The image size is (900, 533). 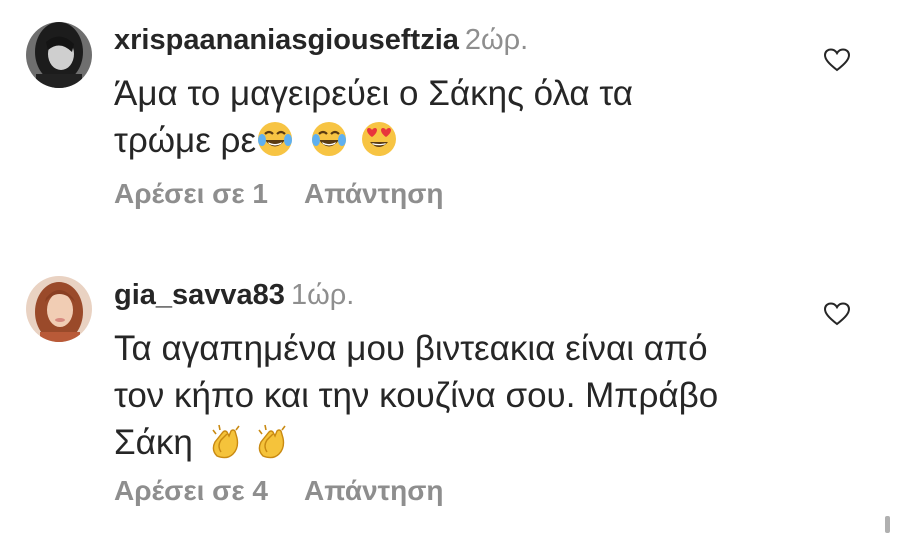 I want to click on username: gia_savva83, so click(x=199, y=295).